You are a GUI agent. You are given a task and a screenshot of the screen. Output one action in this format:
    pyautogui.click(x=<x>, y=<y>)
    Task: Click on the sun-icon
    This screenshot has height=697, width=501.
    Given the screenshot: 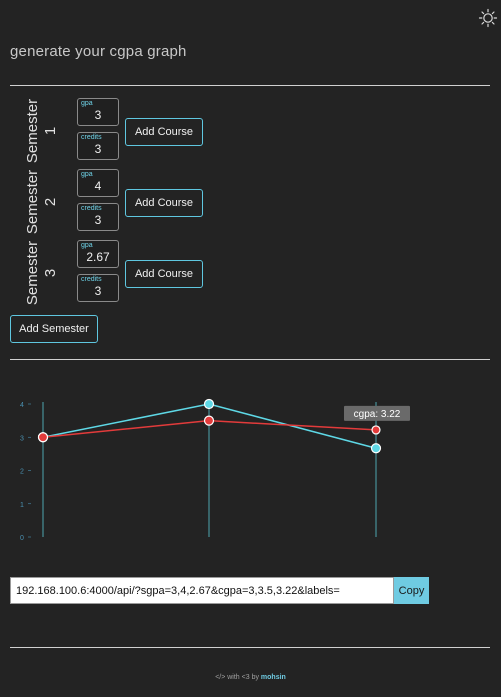 What is the action you would take?
    pyautogui.click(x=488, y=18)
    